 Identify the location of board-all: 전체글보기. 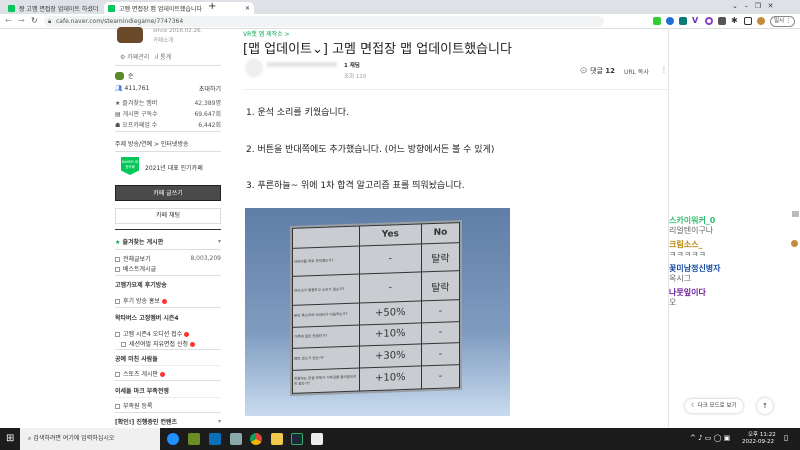
(133, 258).